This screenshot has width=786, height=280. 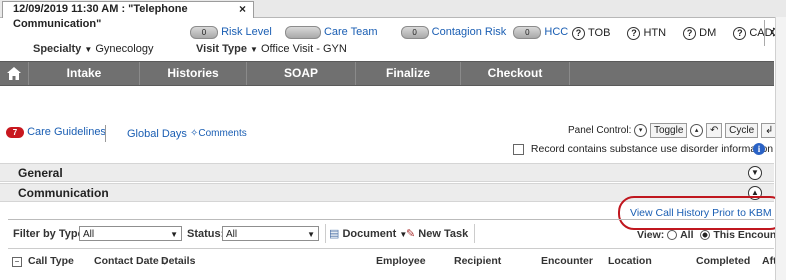 What do you see at coordinates (411, 234) in the screenshot?
I see `task-icon: ✎` at bounding box center [411, 234].